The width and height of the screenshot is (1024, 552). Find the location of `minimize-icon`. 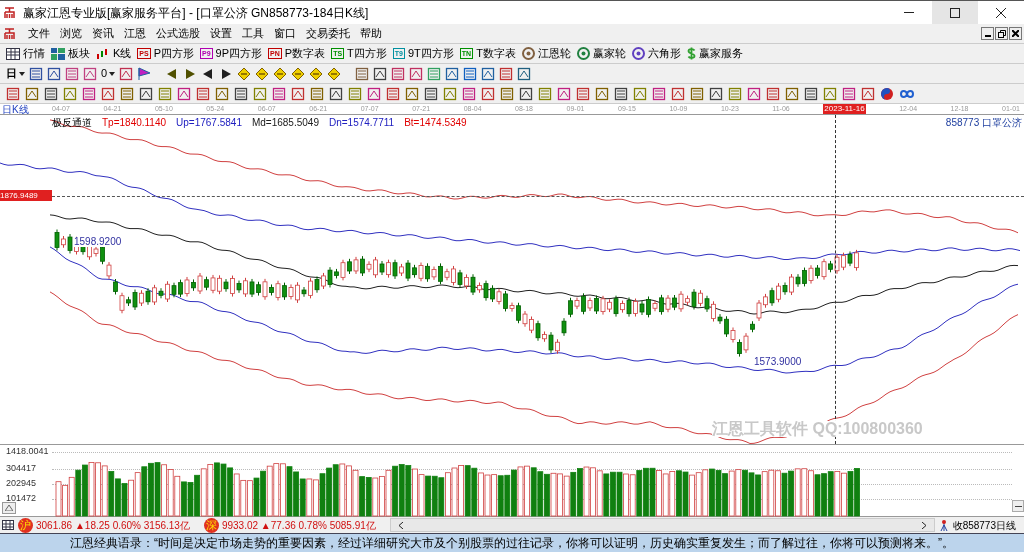

minimize-icon is located at coordinates (909, 12).